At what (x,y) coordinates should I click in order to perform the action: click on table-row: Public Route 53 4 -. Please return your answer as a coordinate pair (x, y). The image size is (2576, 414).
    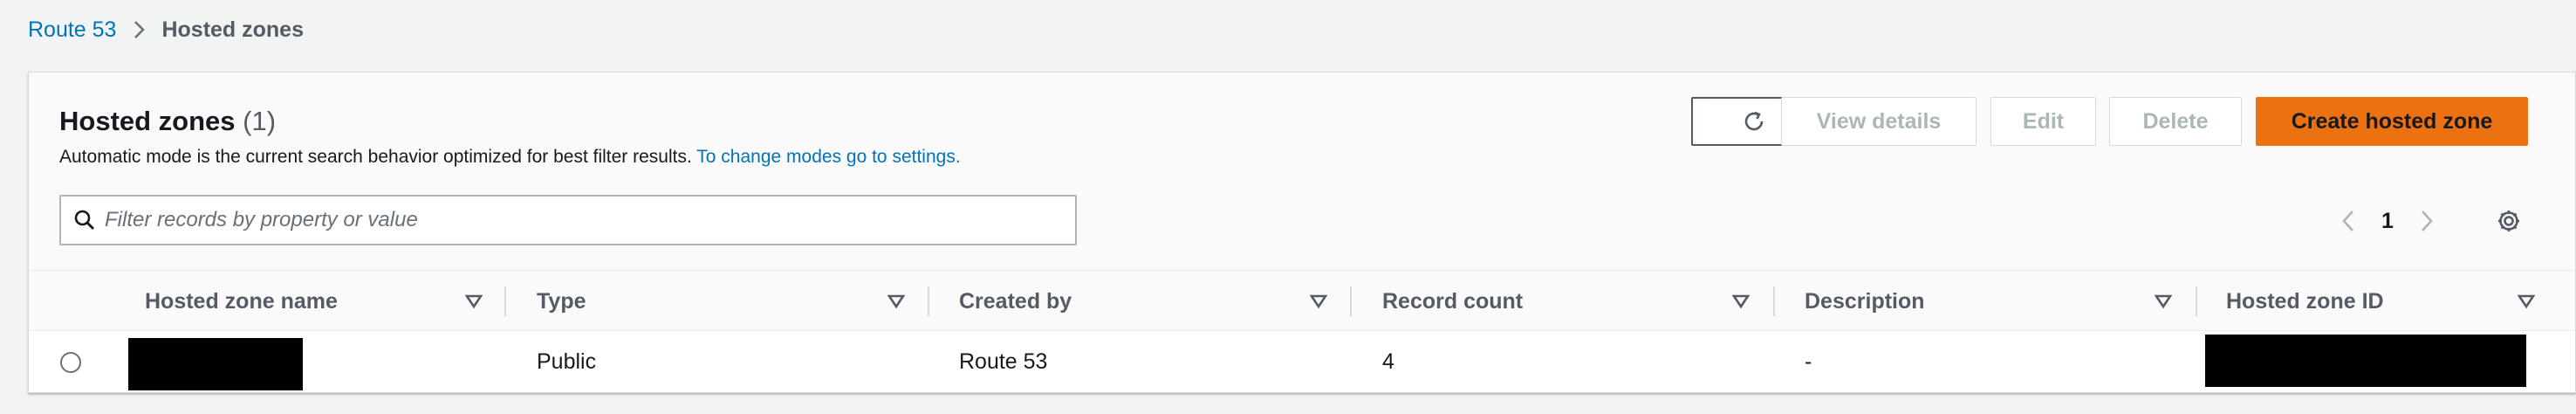
    Looking at the image, I should click on (1302, 361).